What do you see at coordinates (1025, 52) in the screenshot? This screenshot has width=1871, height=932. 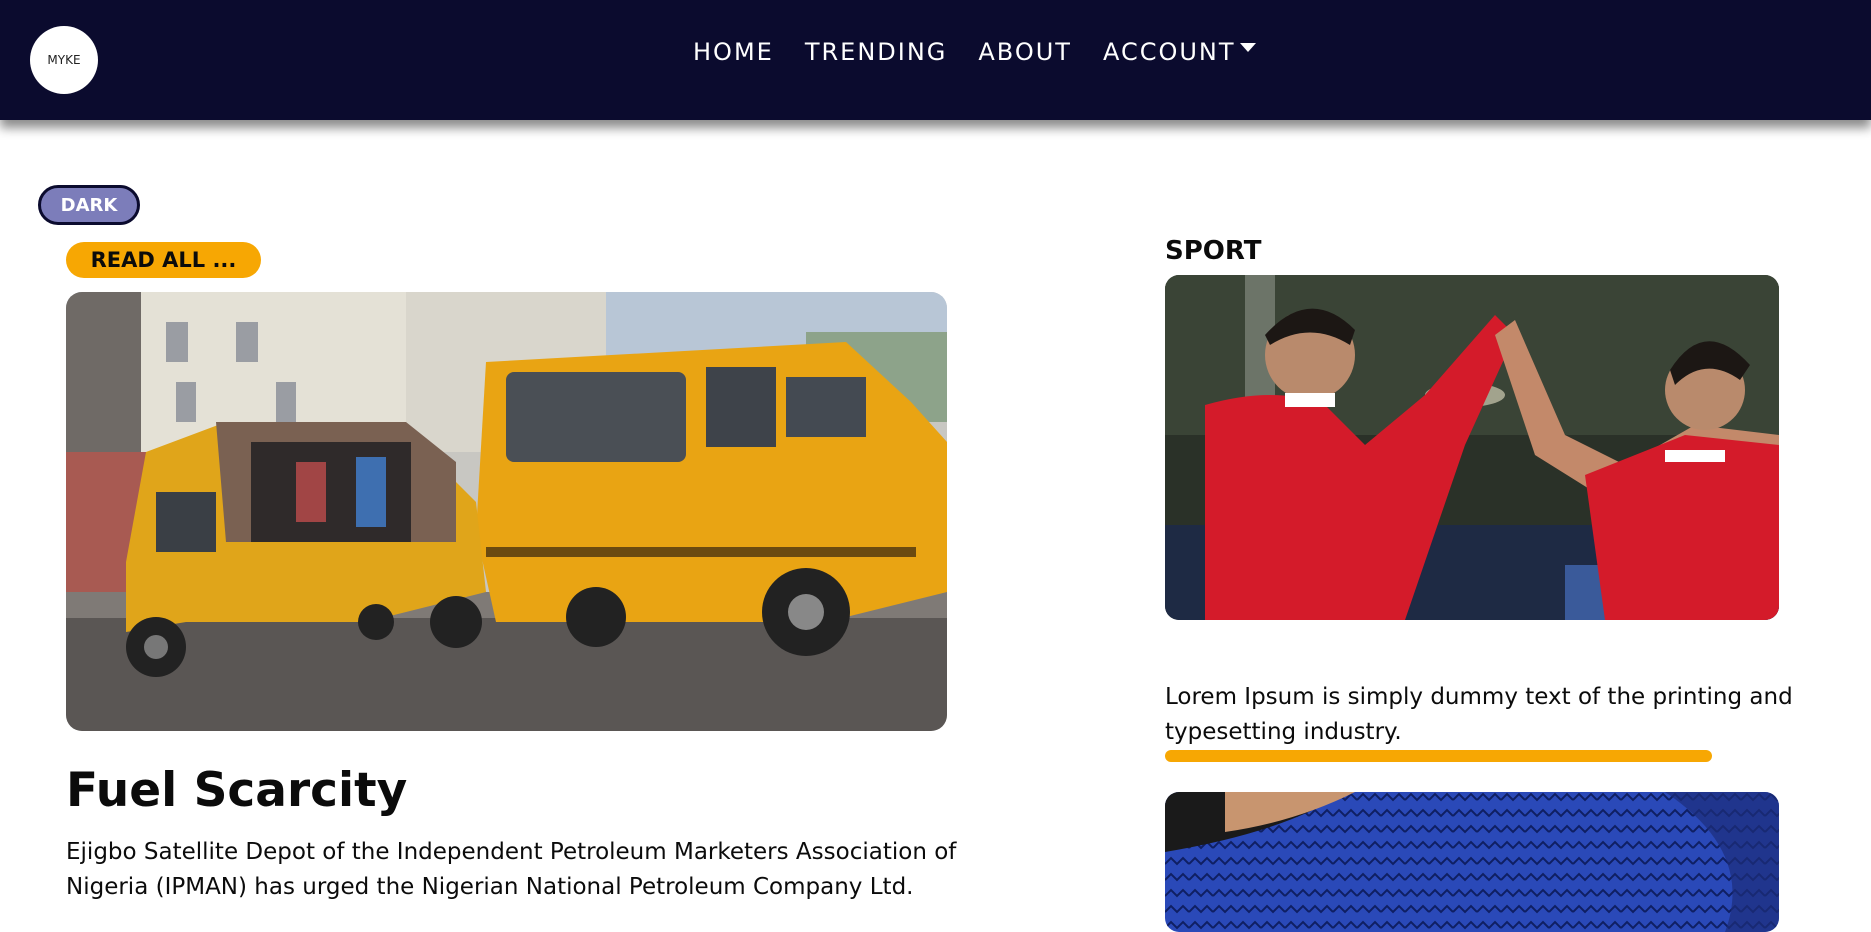 I see `nav-about-link: ABOUT` at bounding box center [1025, 52].